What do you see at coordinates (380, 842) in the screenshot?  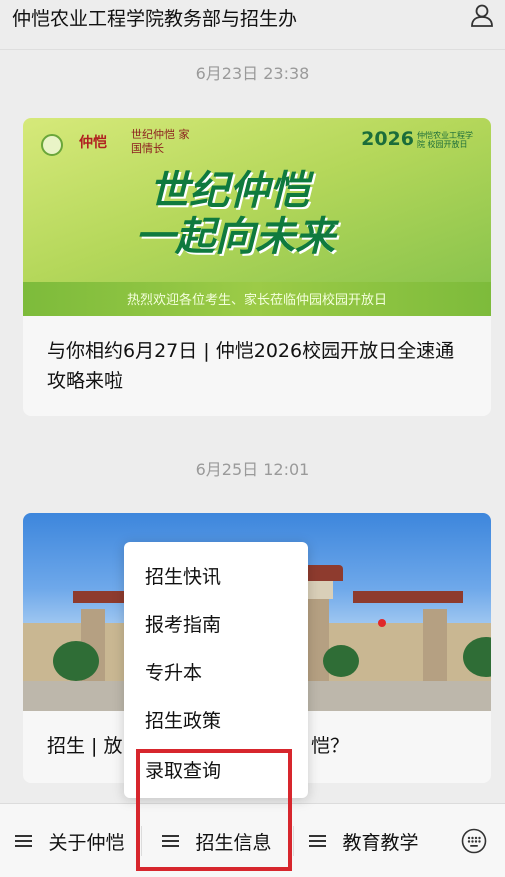 I see `menu-education-label: 教育教学` at bounding box center [380, 842].